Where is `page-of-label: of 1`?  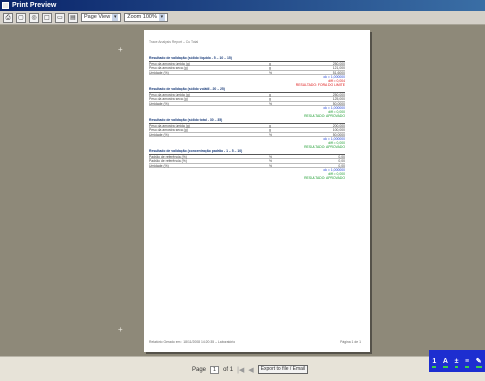 page-of-label: of 1 is located at coordinates (228, 369).